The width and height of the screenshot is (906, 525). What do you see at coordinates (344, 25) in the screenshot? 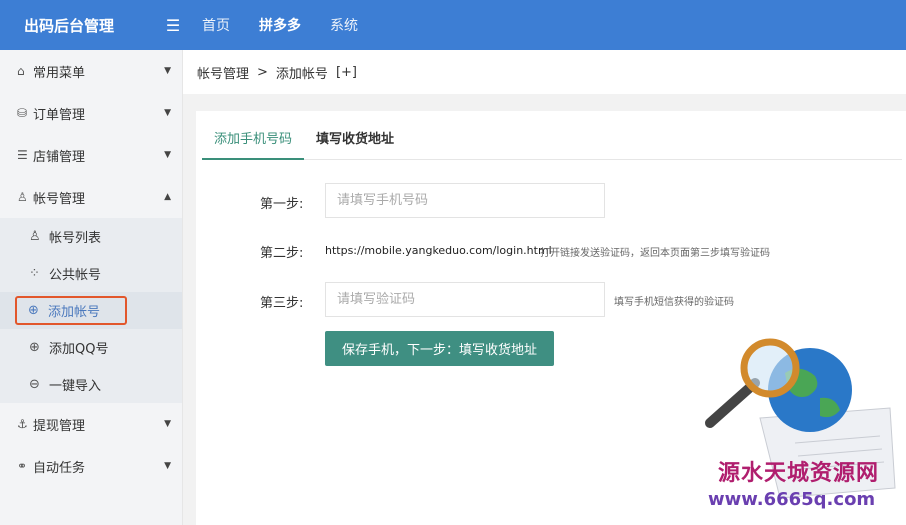
I see `nav-system: 系统` at bounding box center [344, 25].